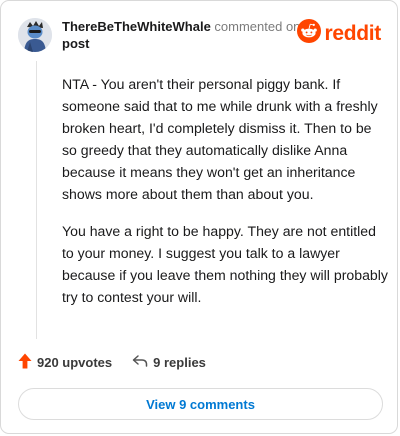  I want to click on post-link: post, so click(75, 43).